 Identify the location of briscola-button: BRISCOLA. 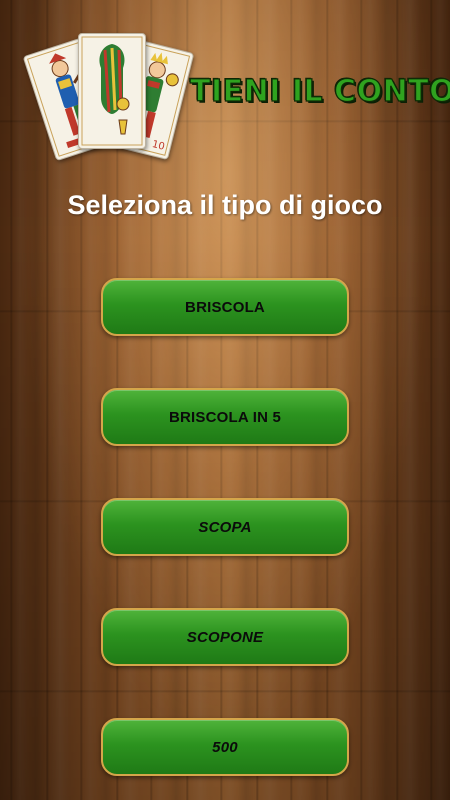
(225, 307).